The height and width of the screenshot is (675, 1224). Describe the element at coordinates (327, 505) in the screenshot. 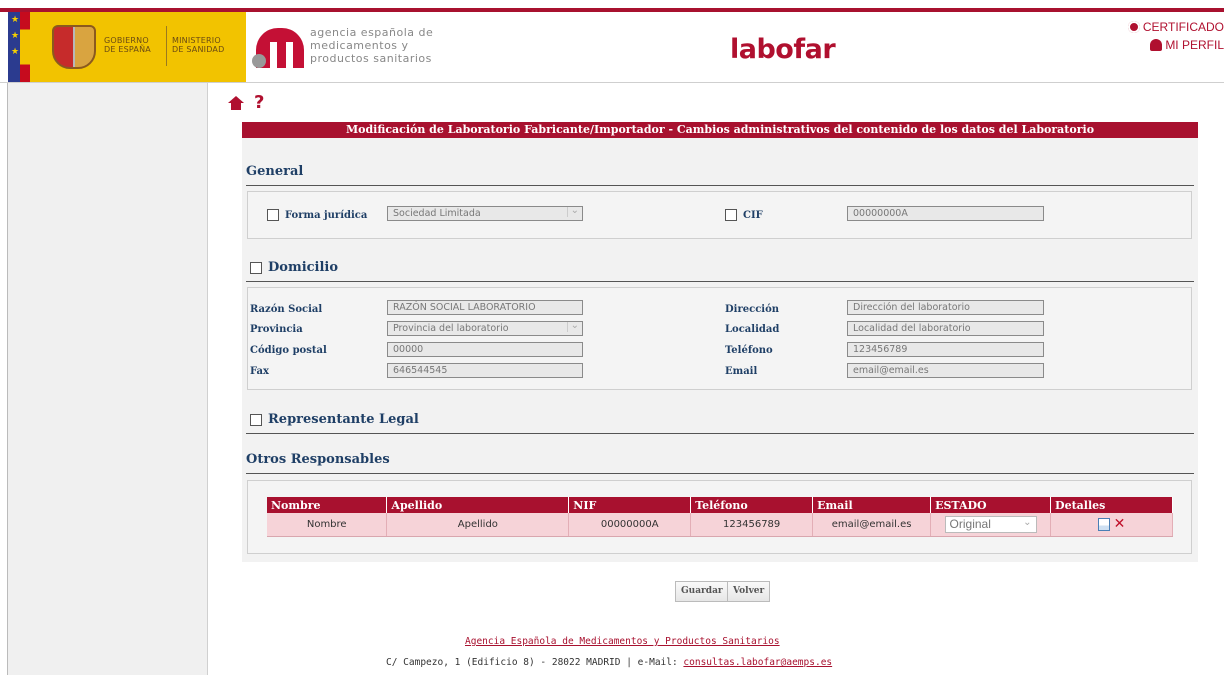

I see `col-nombre: Nombre` at that location.